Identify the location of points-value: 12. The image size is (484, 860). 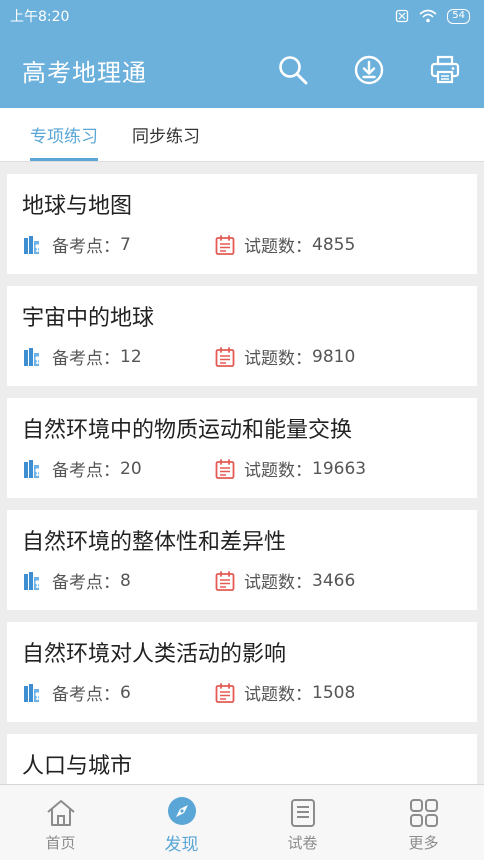
(131, 356).